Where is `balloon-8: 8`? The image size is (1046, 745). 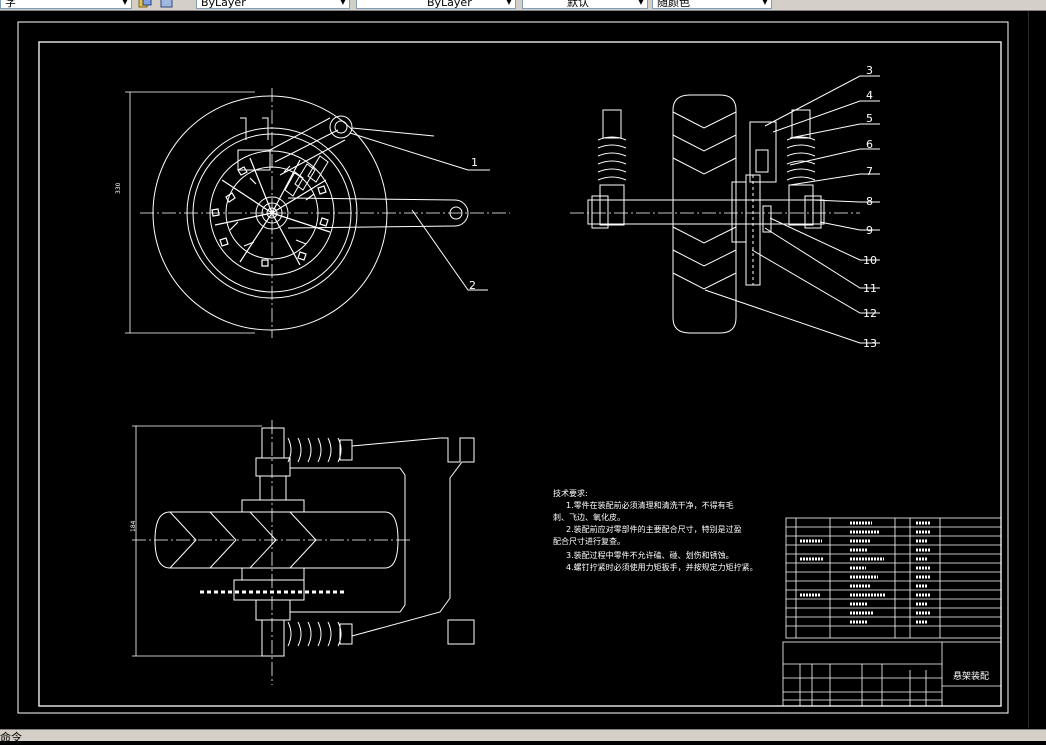
balloon-8: 8 is located at coordinates (869, 201).